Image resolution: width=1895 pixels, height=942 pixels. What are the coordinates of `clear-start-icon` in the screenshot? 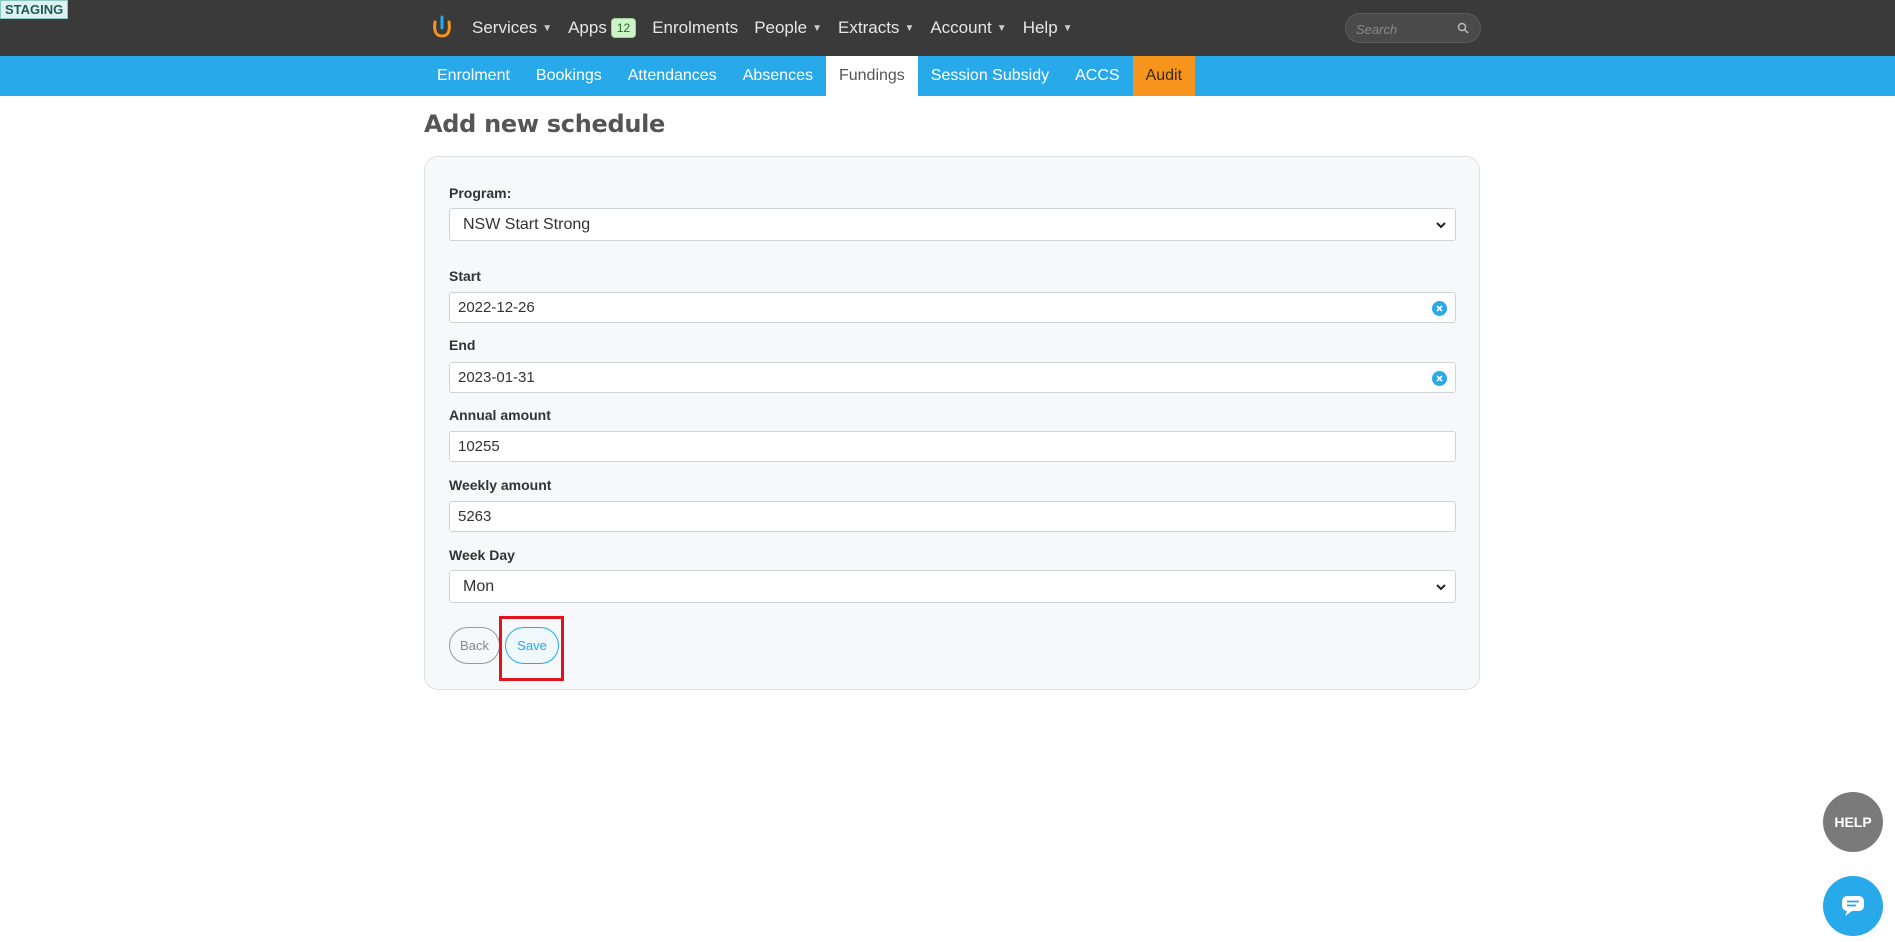 It's located at (1439, 308).